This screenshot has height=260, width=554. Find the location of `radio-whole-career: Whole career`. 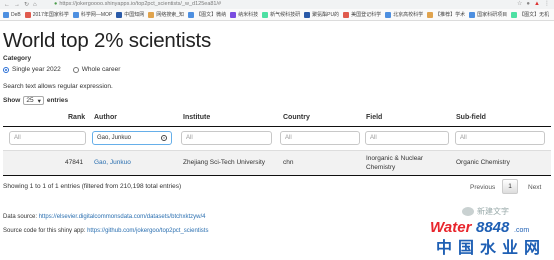

radio-whole-career: Whole career is located at coordinates (96, 69).